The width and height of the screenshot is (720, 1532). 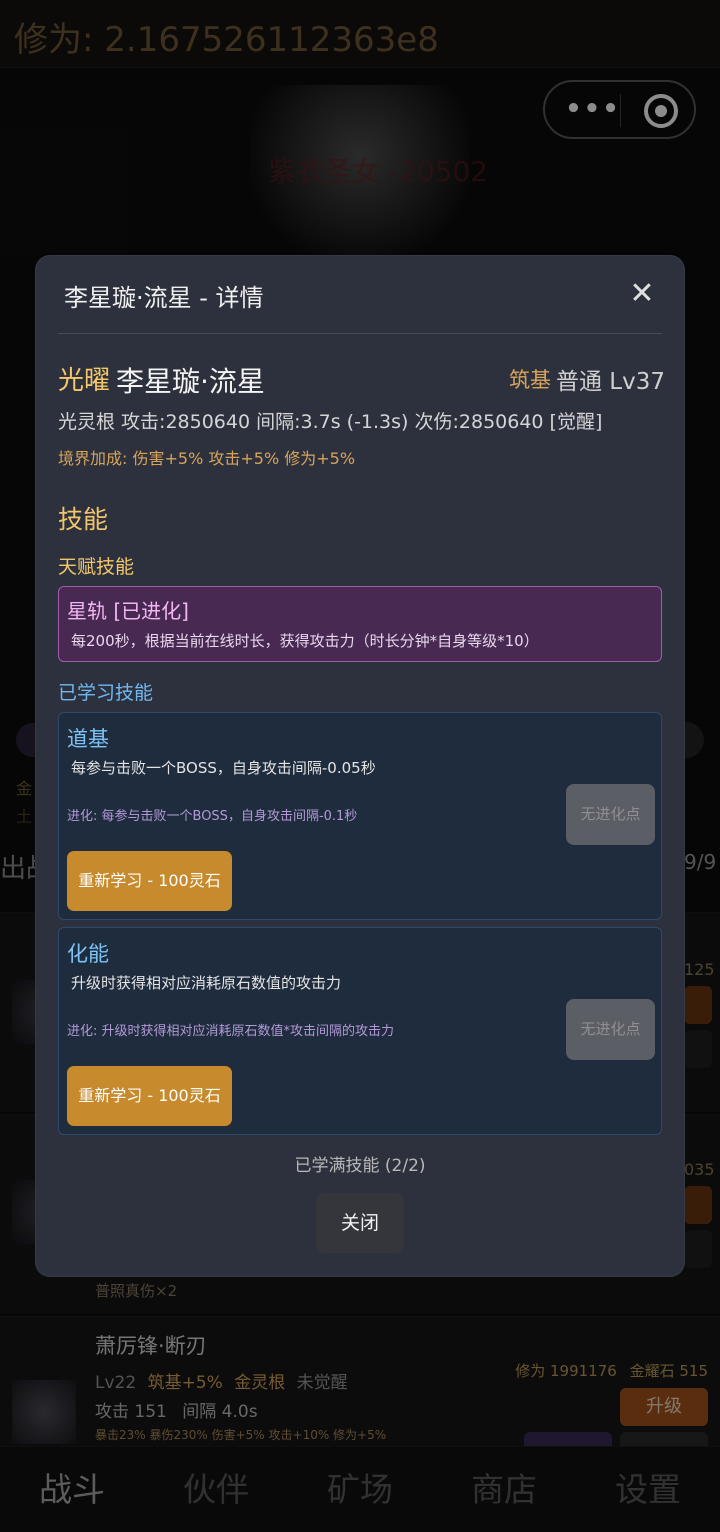 What do you see at coordinates (223, 768) in the screenshot?
I see `skill-desc: 每参与击败一个BOSS，自身攻击间隔-0.05秒` at bounding box center [223, 768].